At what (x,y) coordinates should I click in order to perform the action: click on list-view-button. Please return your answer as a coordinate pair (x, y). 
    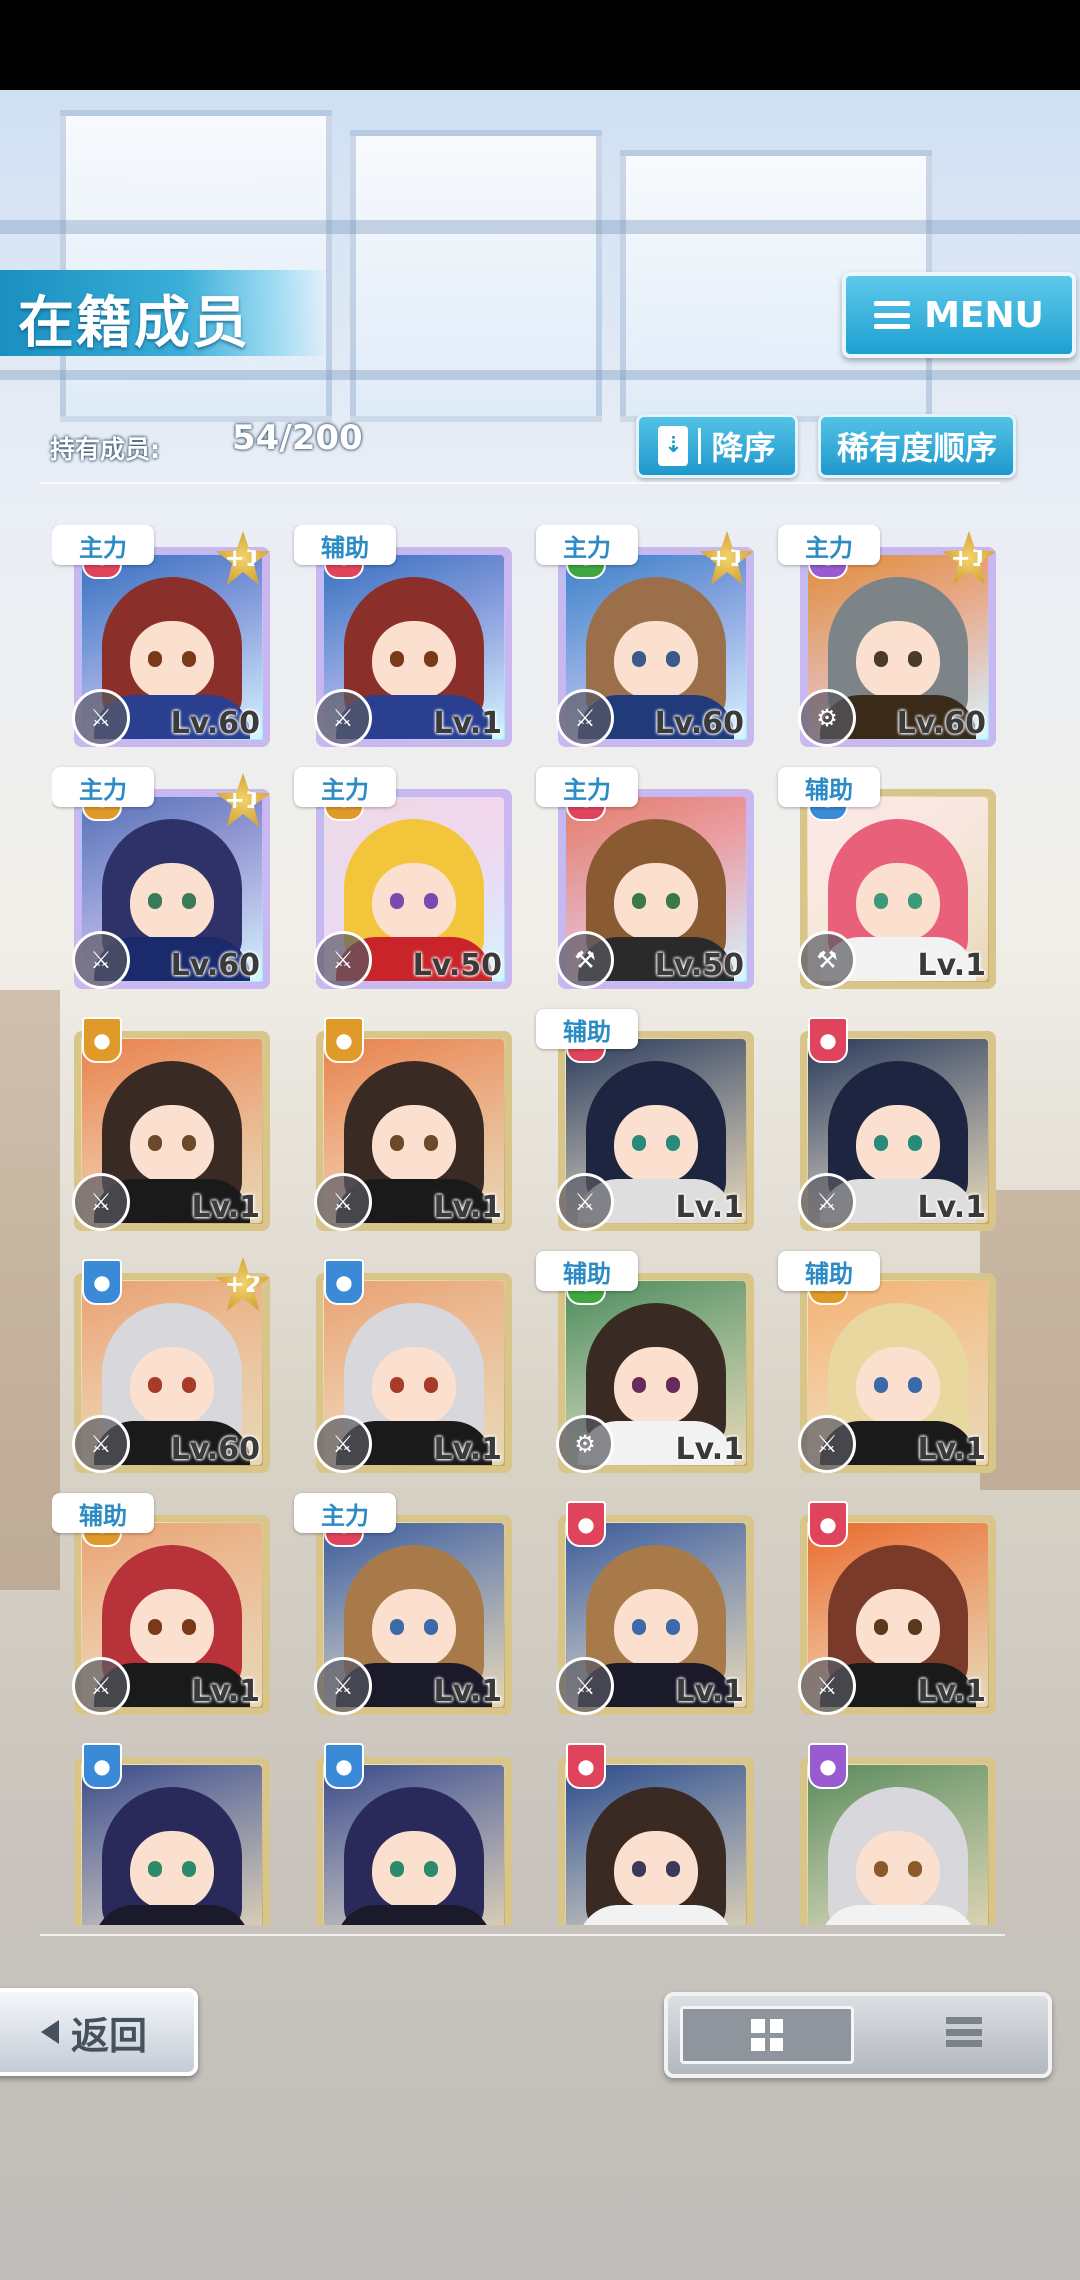
    Looking at the image, I should click on (964, 2032).